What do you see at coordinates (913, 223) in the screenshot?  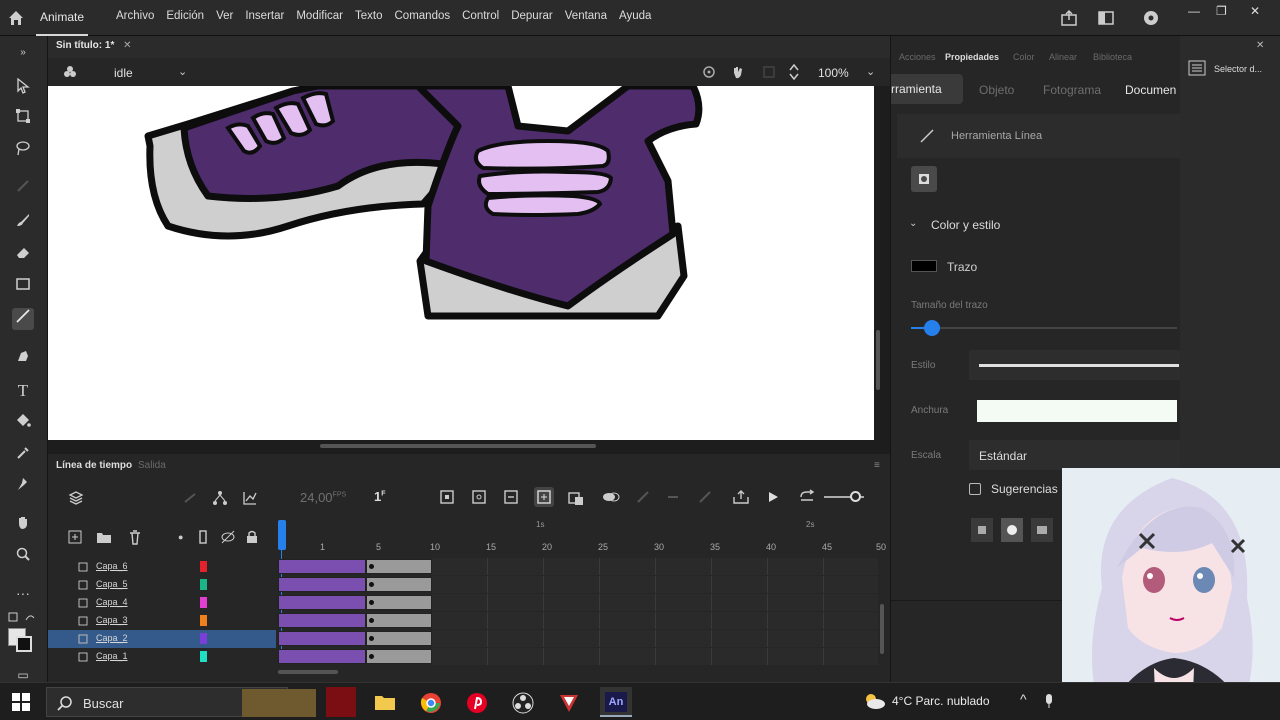 I see `collapse-section-icon: ⌄` at bounding box center [913, 223].